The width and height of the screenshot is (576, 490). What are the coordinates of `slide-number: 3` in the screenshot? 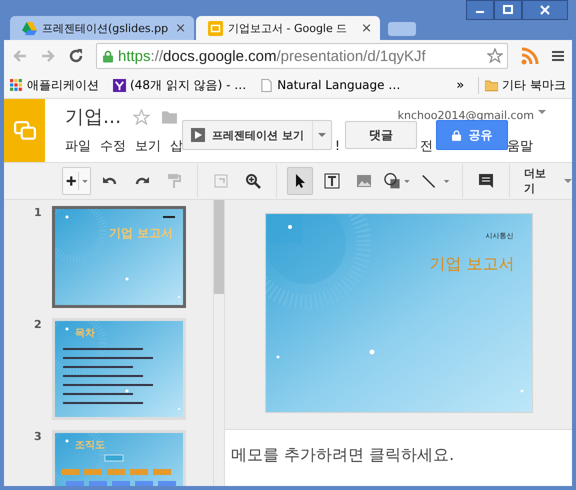 It's located at (38, 437).